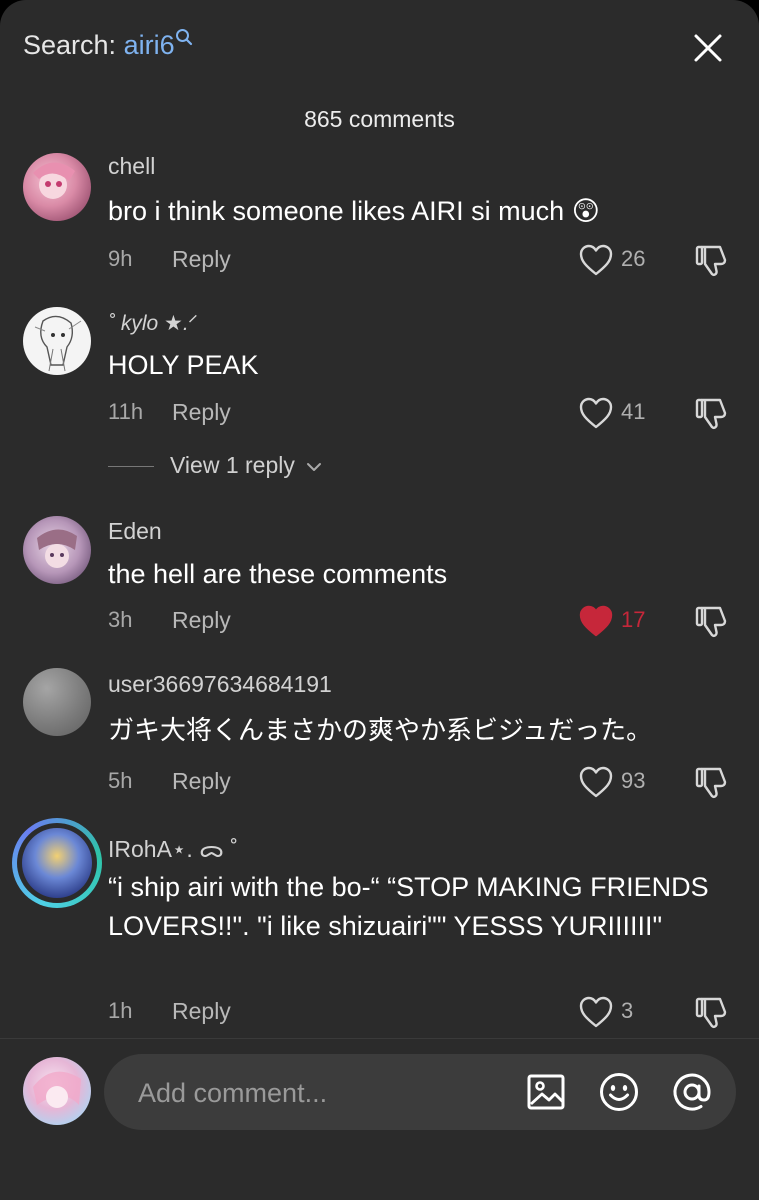  Describe the element at coordinates (173, 848) in the screenshot. I see `comment-username: IRohA⋆. ᯅ ˚` at that location.